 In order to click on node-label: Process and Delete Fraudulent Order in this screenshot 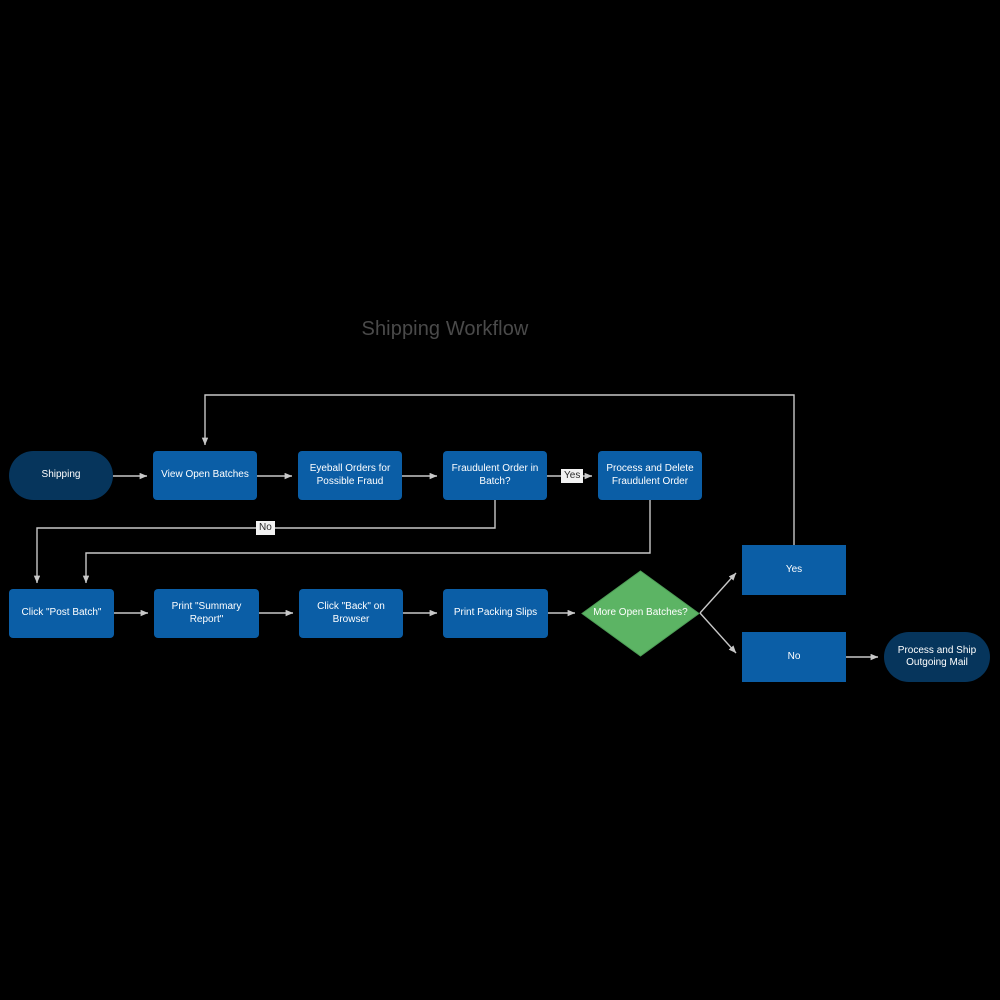, I will do `click(650, 475)`.